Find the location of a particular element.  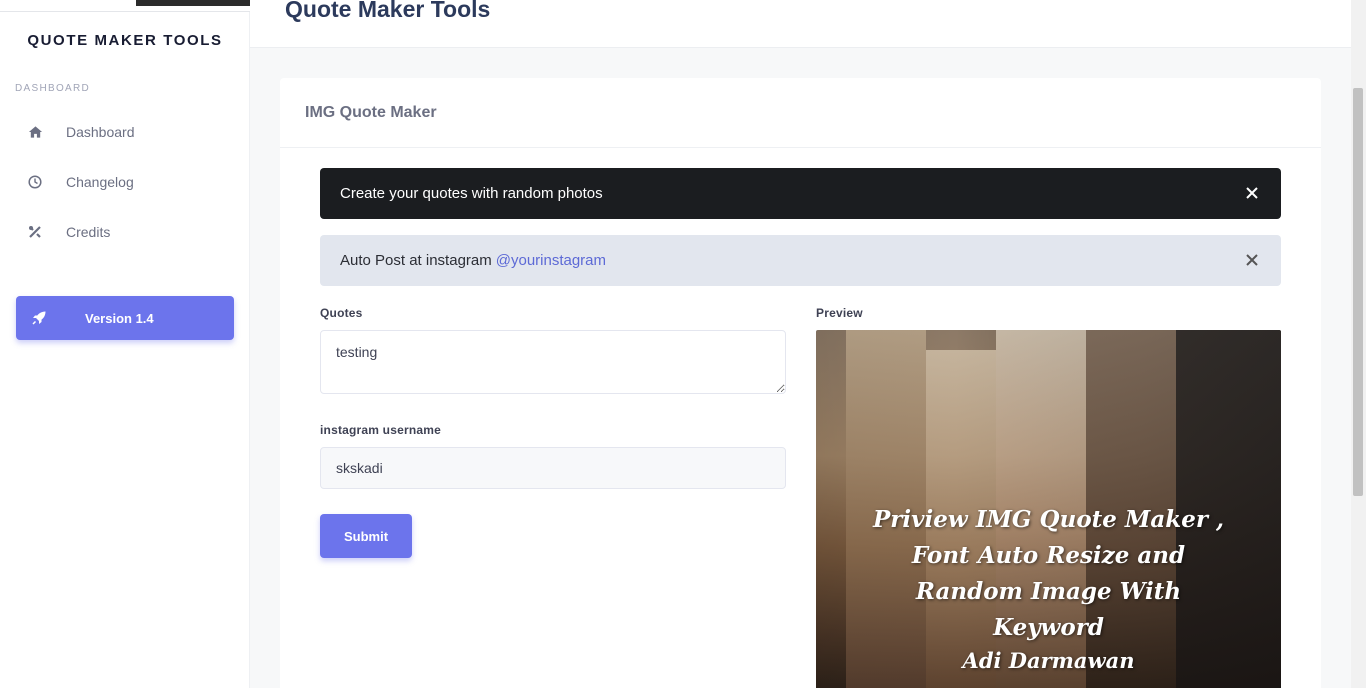

sidebar-item-label: Changelog is located at coordinates (100, 182).